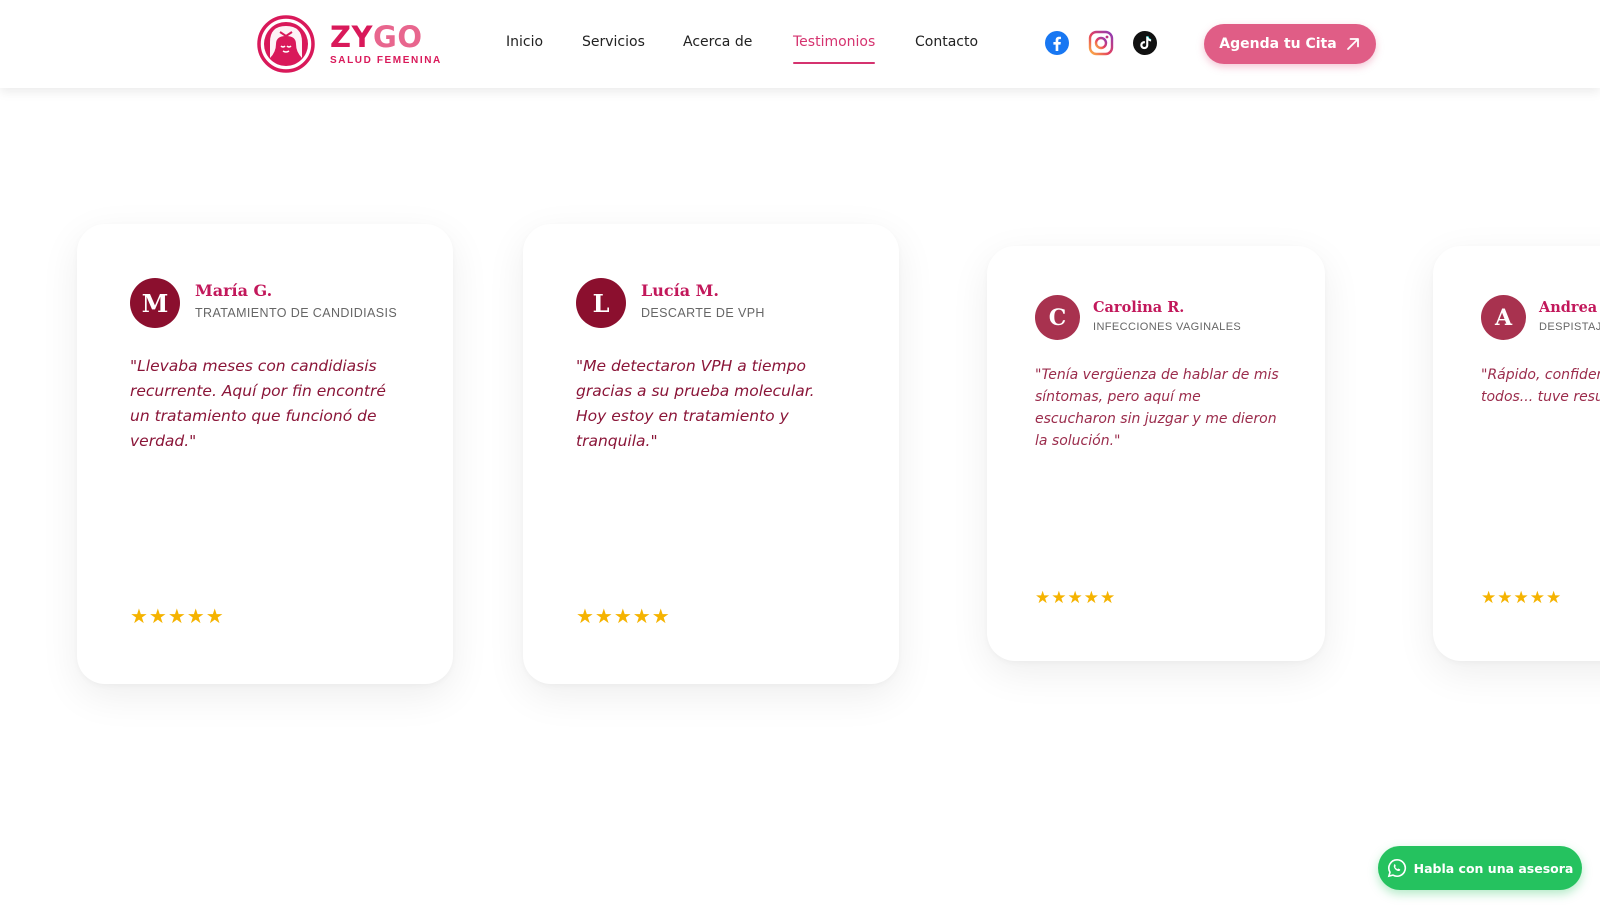 This screenshot has width=1600, height=908. What do you see at coordinates (834, 63) in the screenshot?
I see `active-nav-indicator` at bounding box center [834, 63].